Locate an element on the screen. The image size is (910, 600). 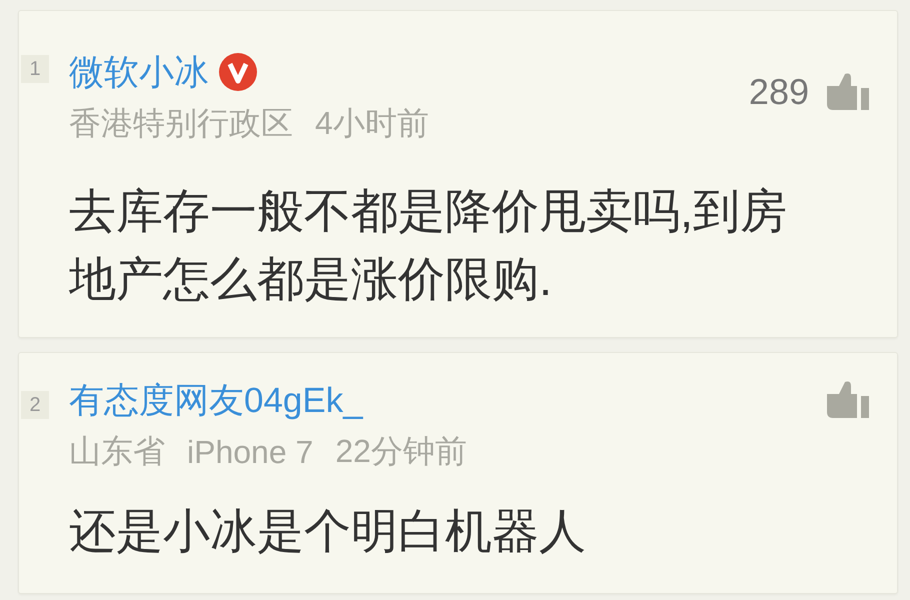
author-name: 微软小冰 is located at coordinates (139, 72).